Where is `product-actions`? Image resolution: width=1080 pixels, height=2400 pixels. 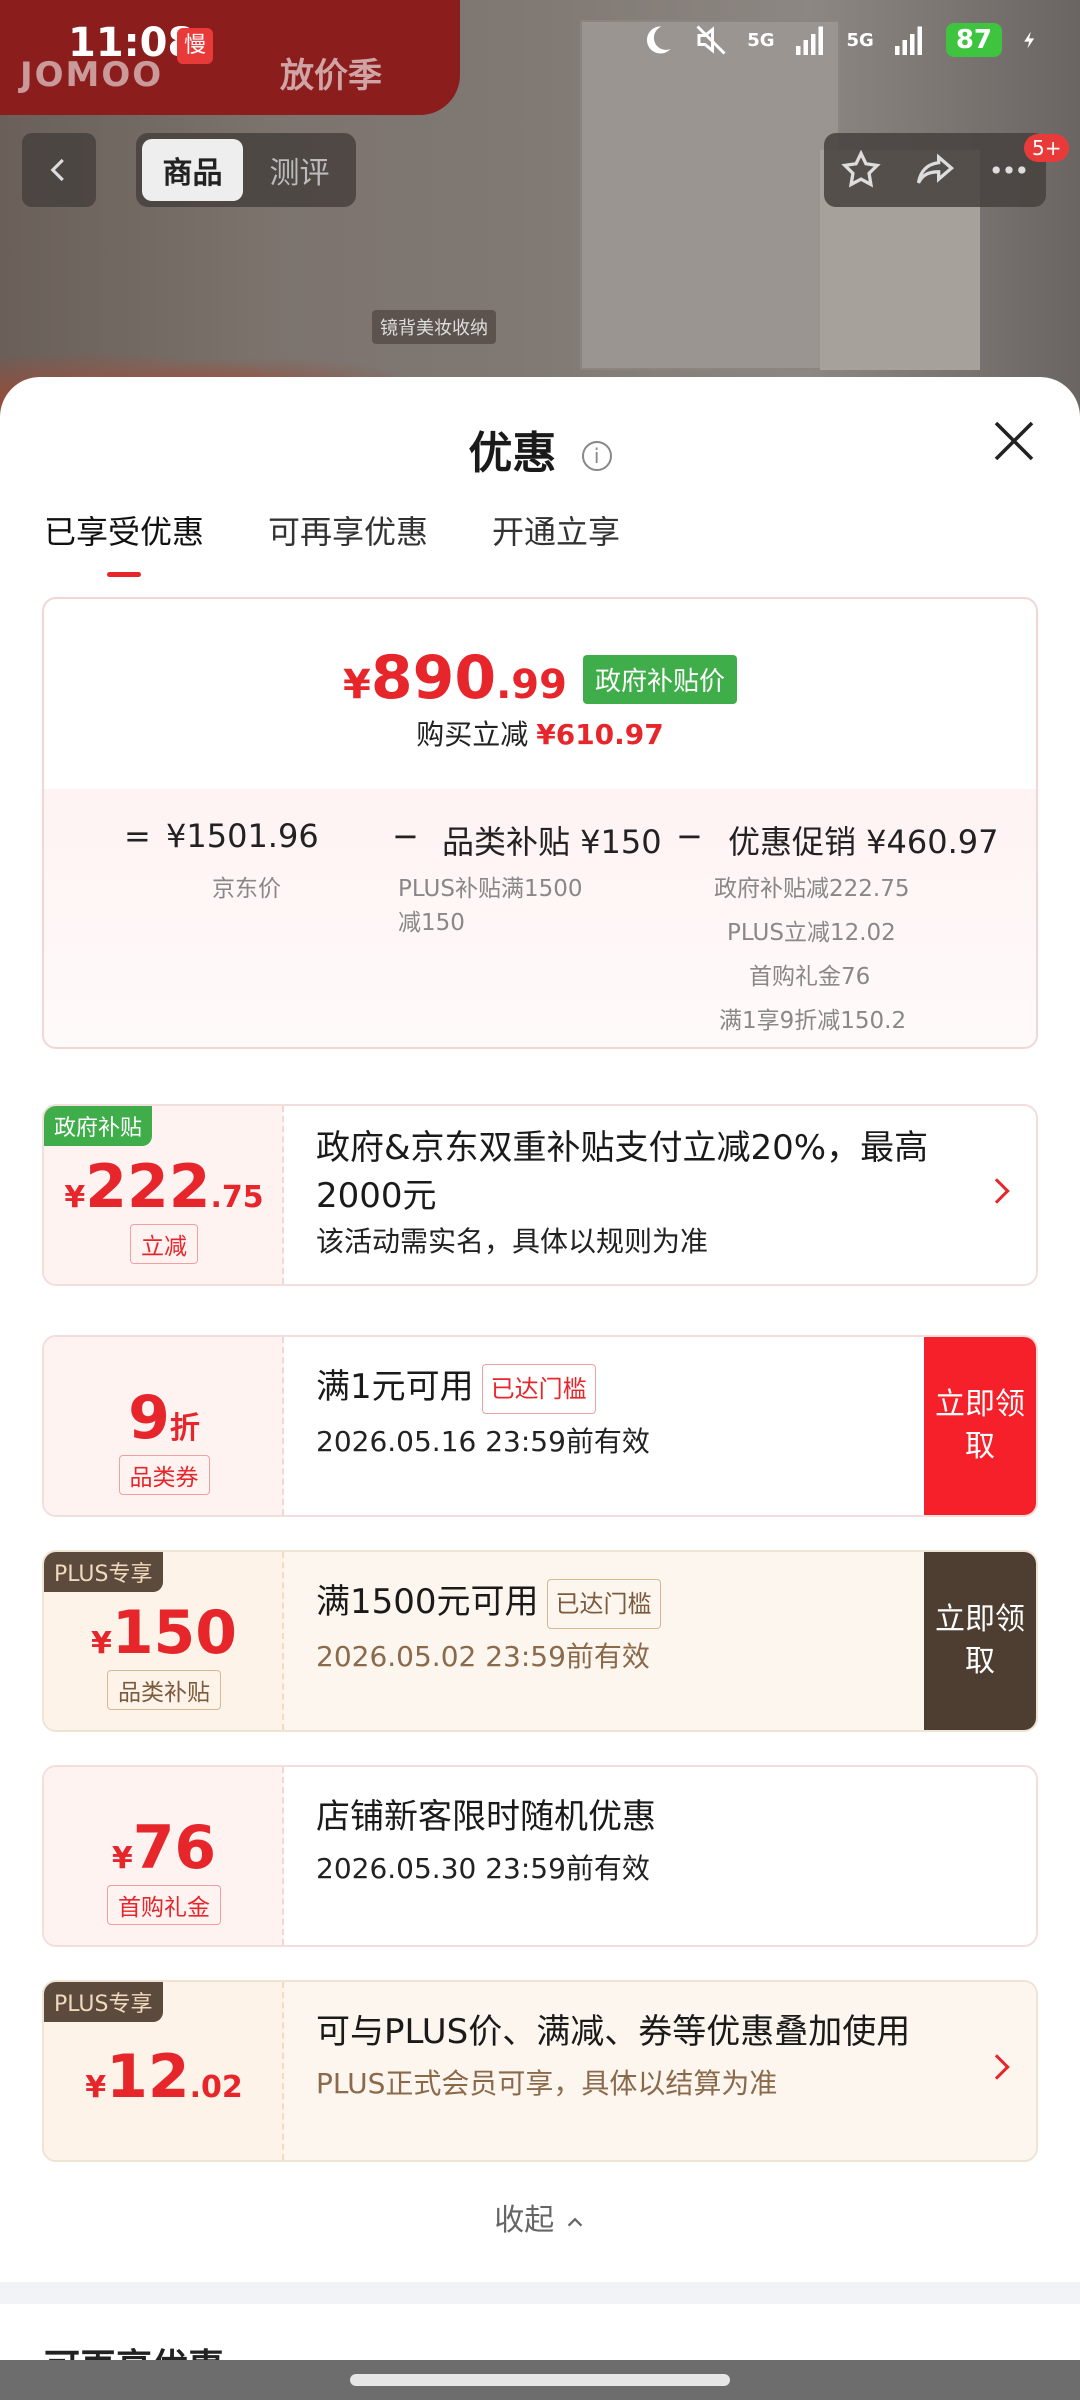
product-actions is located at coordinates (935, 170).